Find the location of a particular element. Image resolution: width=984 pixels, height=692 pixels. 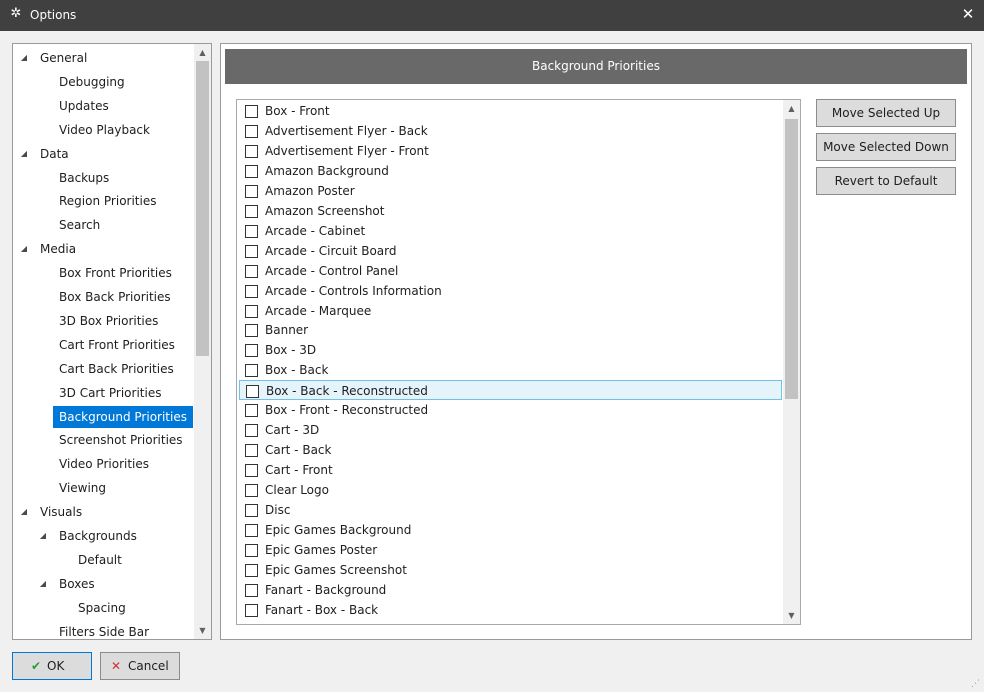

tree-item: Viewing is located at coordinates (82, 488).